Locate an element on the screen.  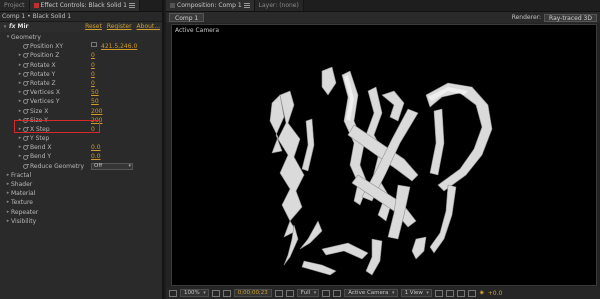
property-label: Material is located at coordinates (23, 194).